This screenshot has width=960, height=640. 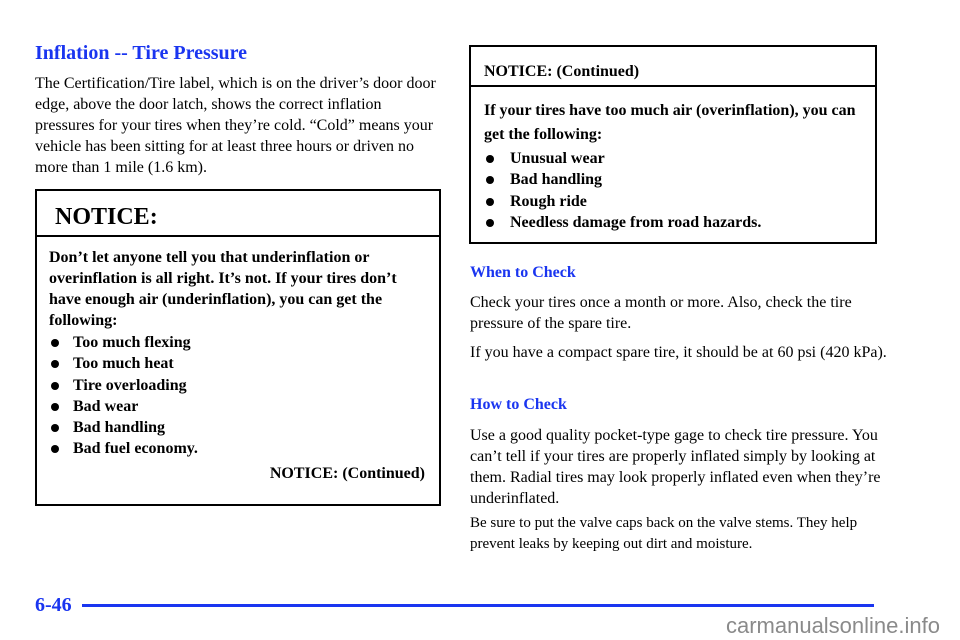 I want to click on section-title: Inflation -- Tire Pressure, so click(x=141, y=53).